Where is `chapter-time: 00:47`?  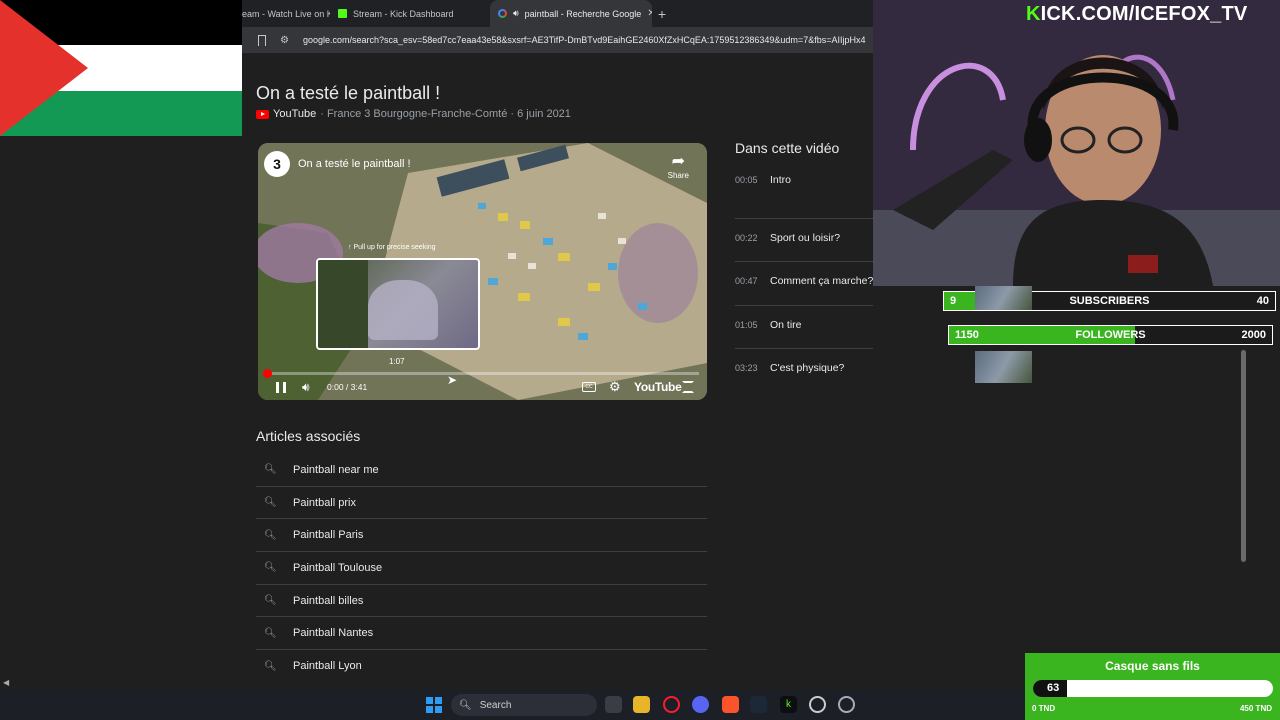
chapter-time: 00:47 is located at coordinates (746, 281).